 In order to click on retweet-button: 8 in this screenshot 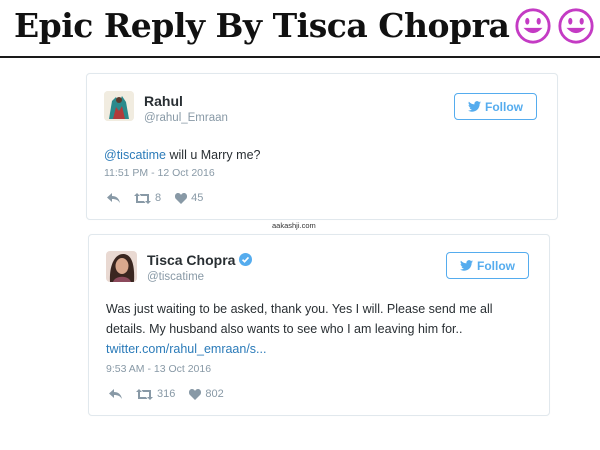, I will do `click(147, 198)`.